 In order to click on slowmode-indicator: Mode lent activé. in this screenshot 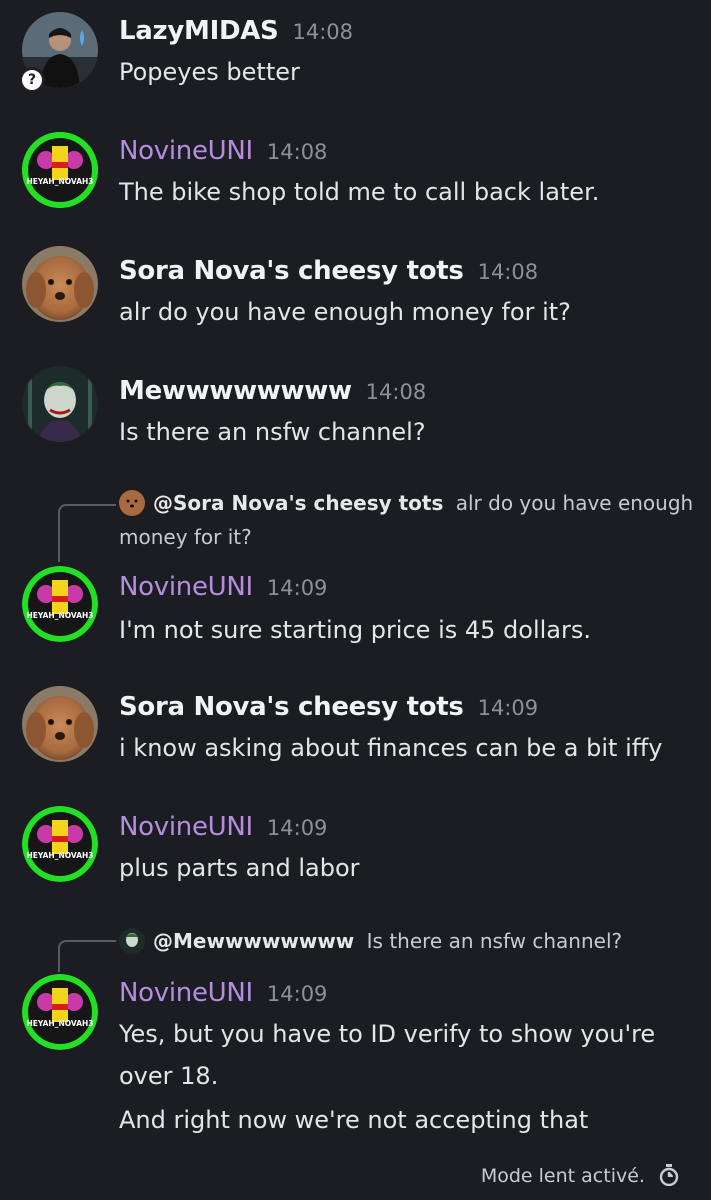, I will do `click(580, 1177)`.